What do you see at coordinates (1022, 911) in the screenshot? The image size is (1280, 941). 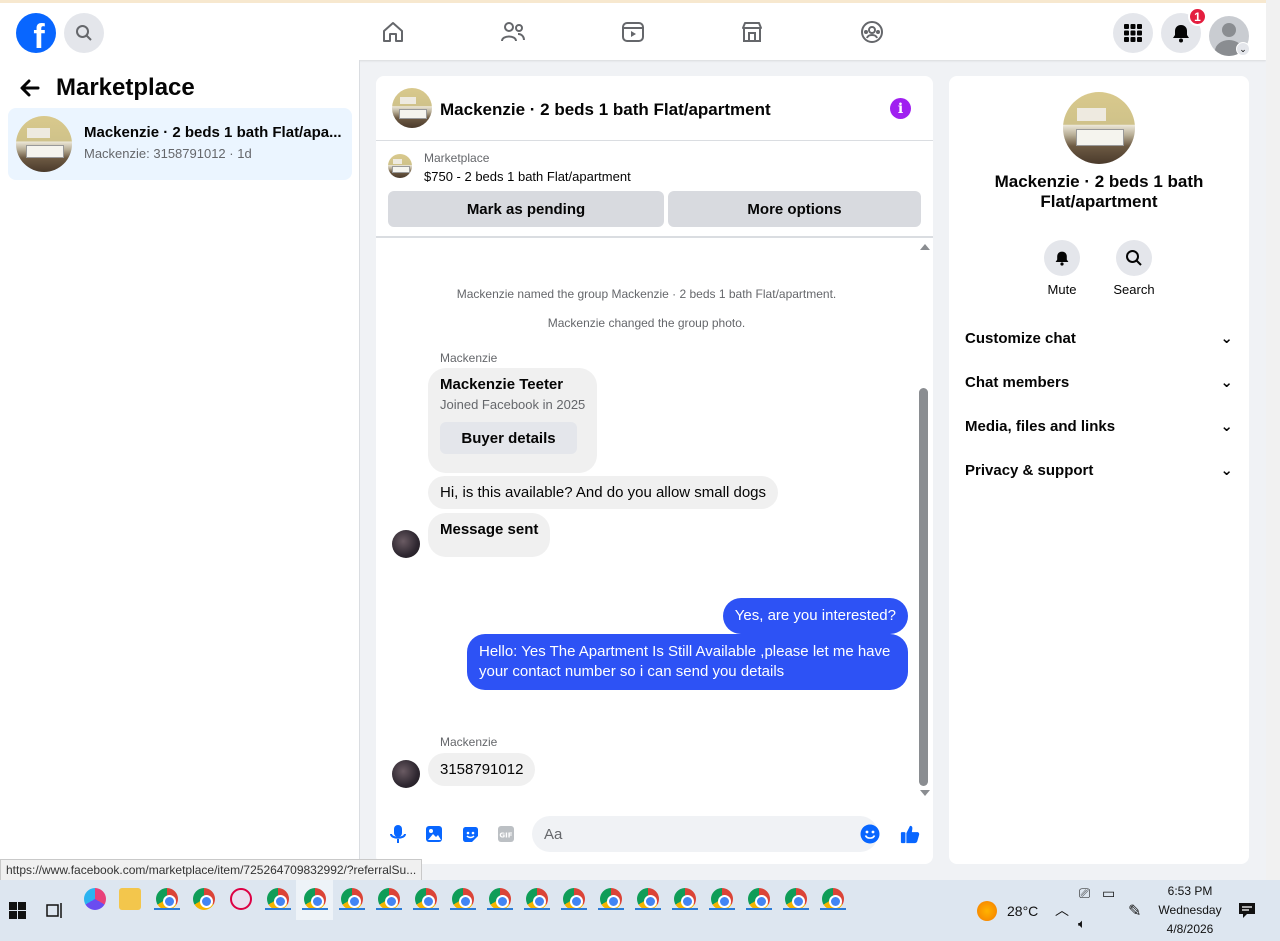 I see `weather-temperature: 28°C` at bounding box center [1022, 911].